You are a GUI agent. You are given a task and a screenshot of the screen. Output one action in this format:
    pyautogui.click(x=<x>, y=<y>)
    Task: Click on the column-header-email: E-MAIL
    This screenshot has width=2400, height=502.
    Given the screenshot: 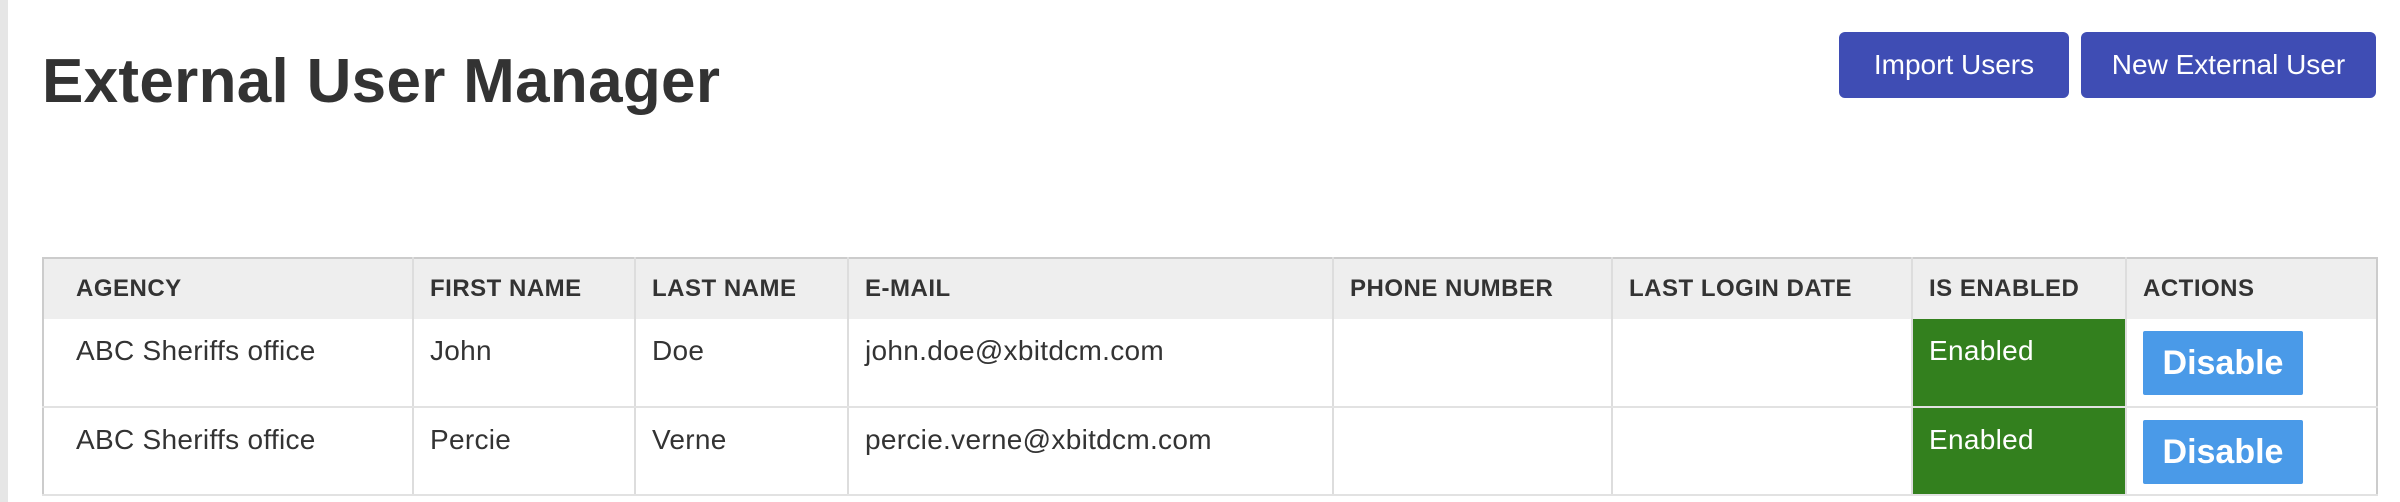 What is the action you would take?
    pyautogui.click(x=1091, y=288)
    